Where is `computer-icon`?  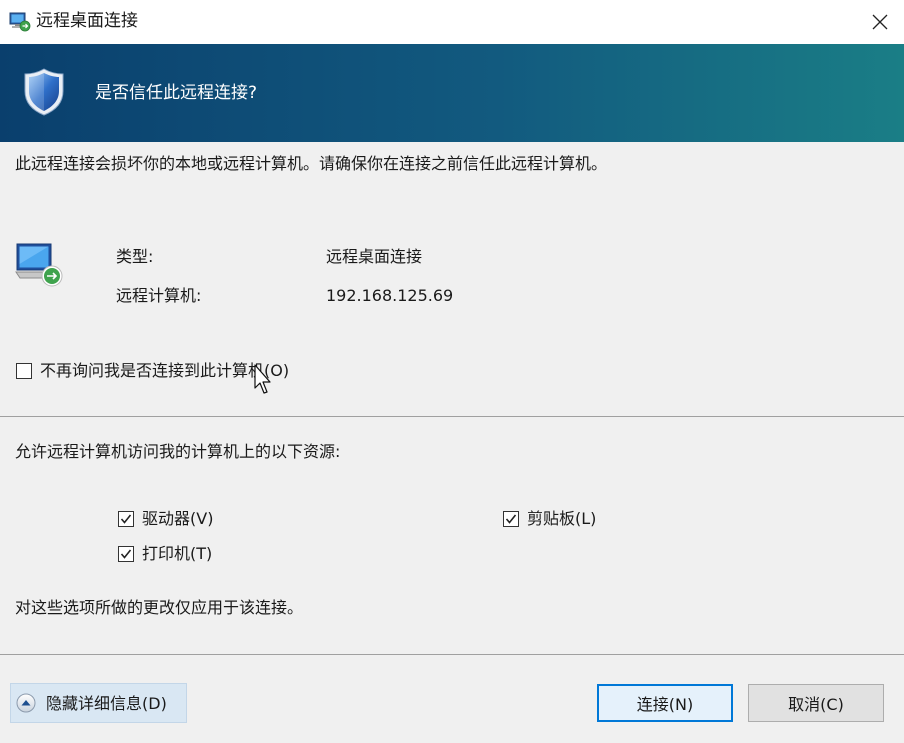 computer-icon is located at coordinates (39, 265).